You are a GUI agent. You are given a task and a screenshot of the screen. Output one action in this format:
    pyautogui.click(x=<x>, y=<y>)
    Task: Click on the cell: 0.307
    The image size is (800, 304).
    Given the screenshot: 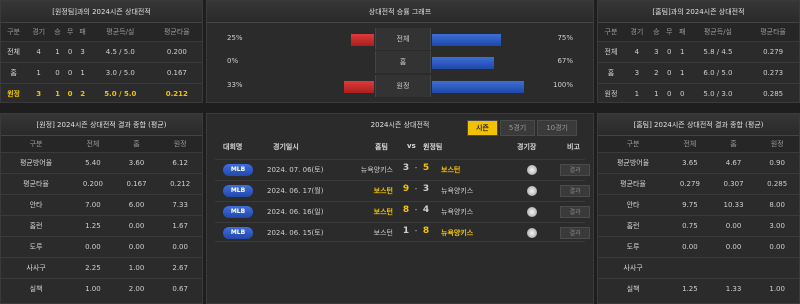 What is the action you would take?
    pyautogui.click(x=733, y=183)
    